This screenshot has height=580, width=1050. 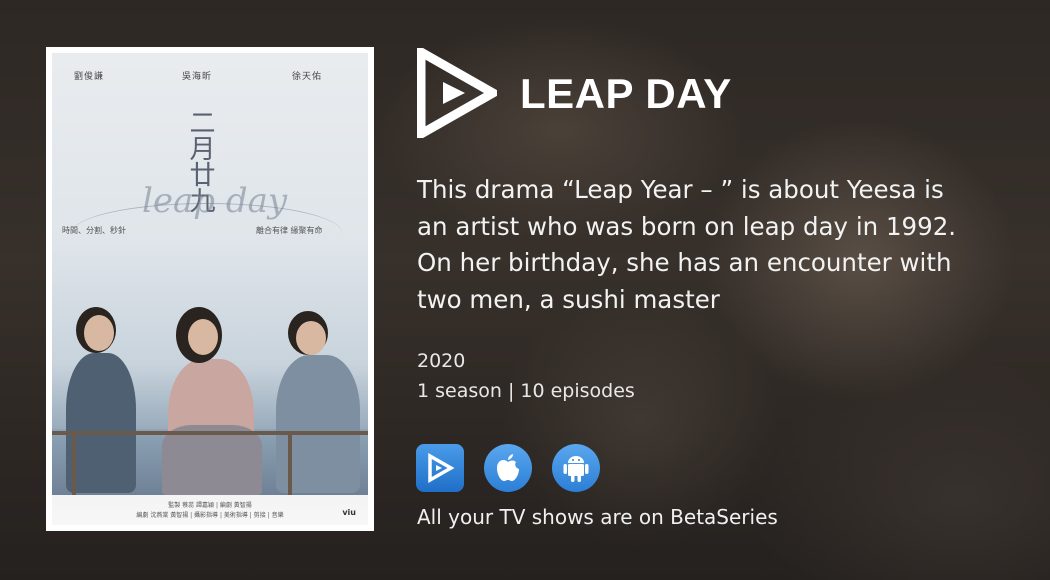 I want to click on poster-tagline-right: 離合有律 緣聚有命, so click(x=289, y=230).